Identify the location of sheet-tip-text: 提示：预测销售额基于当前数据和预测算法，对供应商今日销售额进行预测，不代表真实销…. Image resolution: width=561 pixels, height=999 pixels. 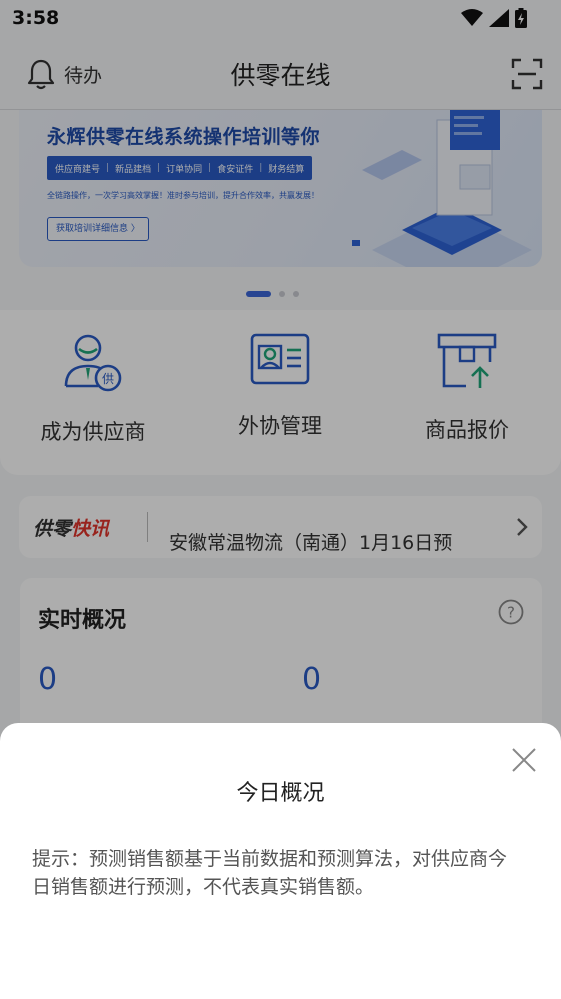
(270, 873).